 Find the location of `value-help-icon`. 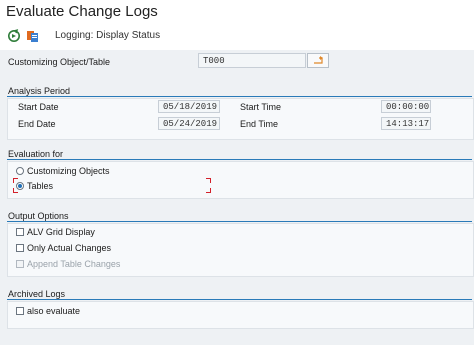

value-help-icon is located at coordinates (318, 60).